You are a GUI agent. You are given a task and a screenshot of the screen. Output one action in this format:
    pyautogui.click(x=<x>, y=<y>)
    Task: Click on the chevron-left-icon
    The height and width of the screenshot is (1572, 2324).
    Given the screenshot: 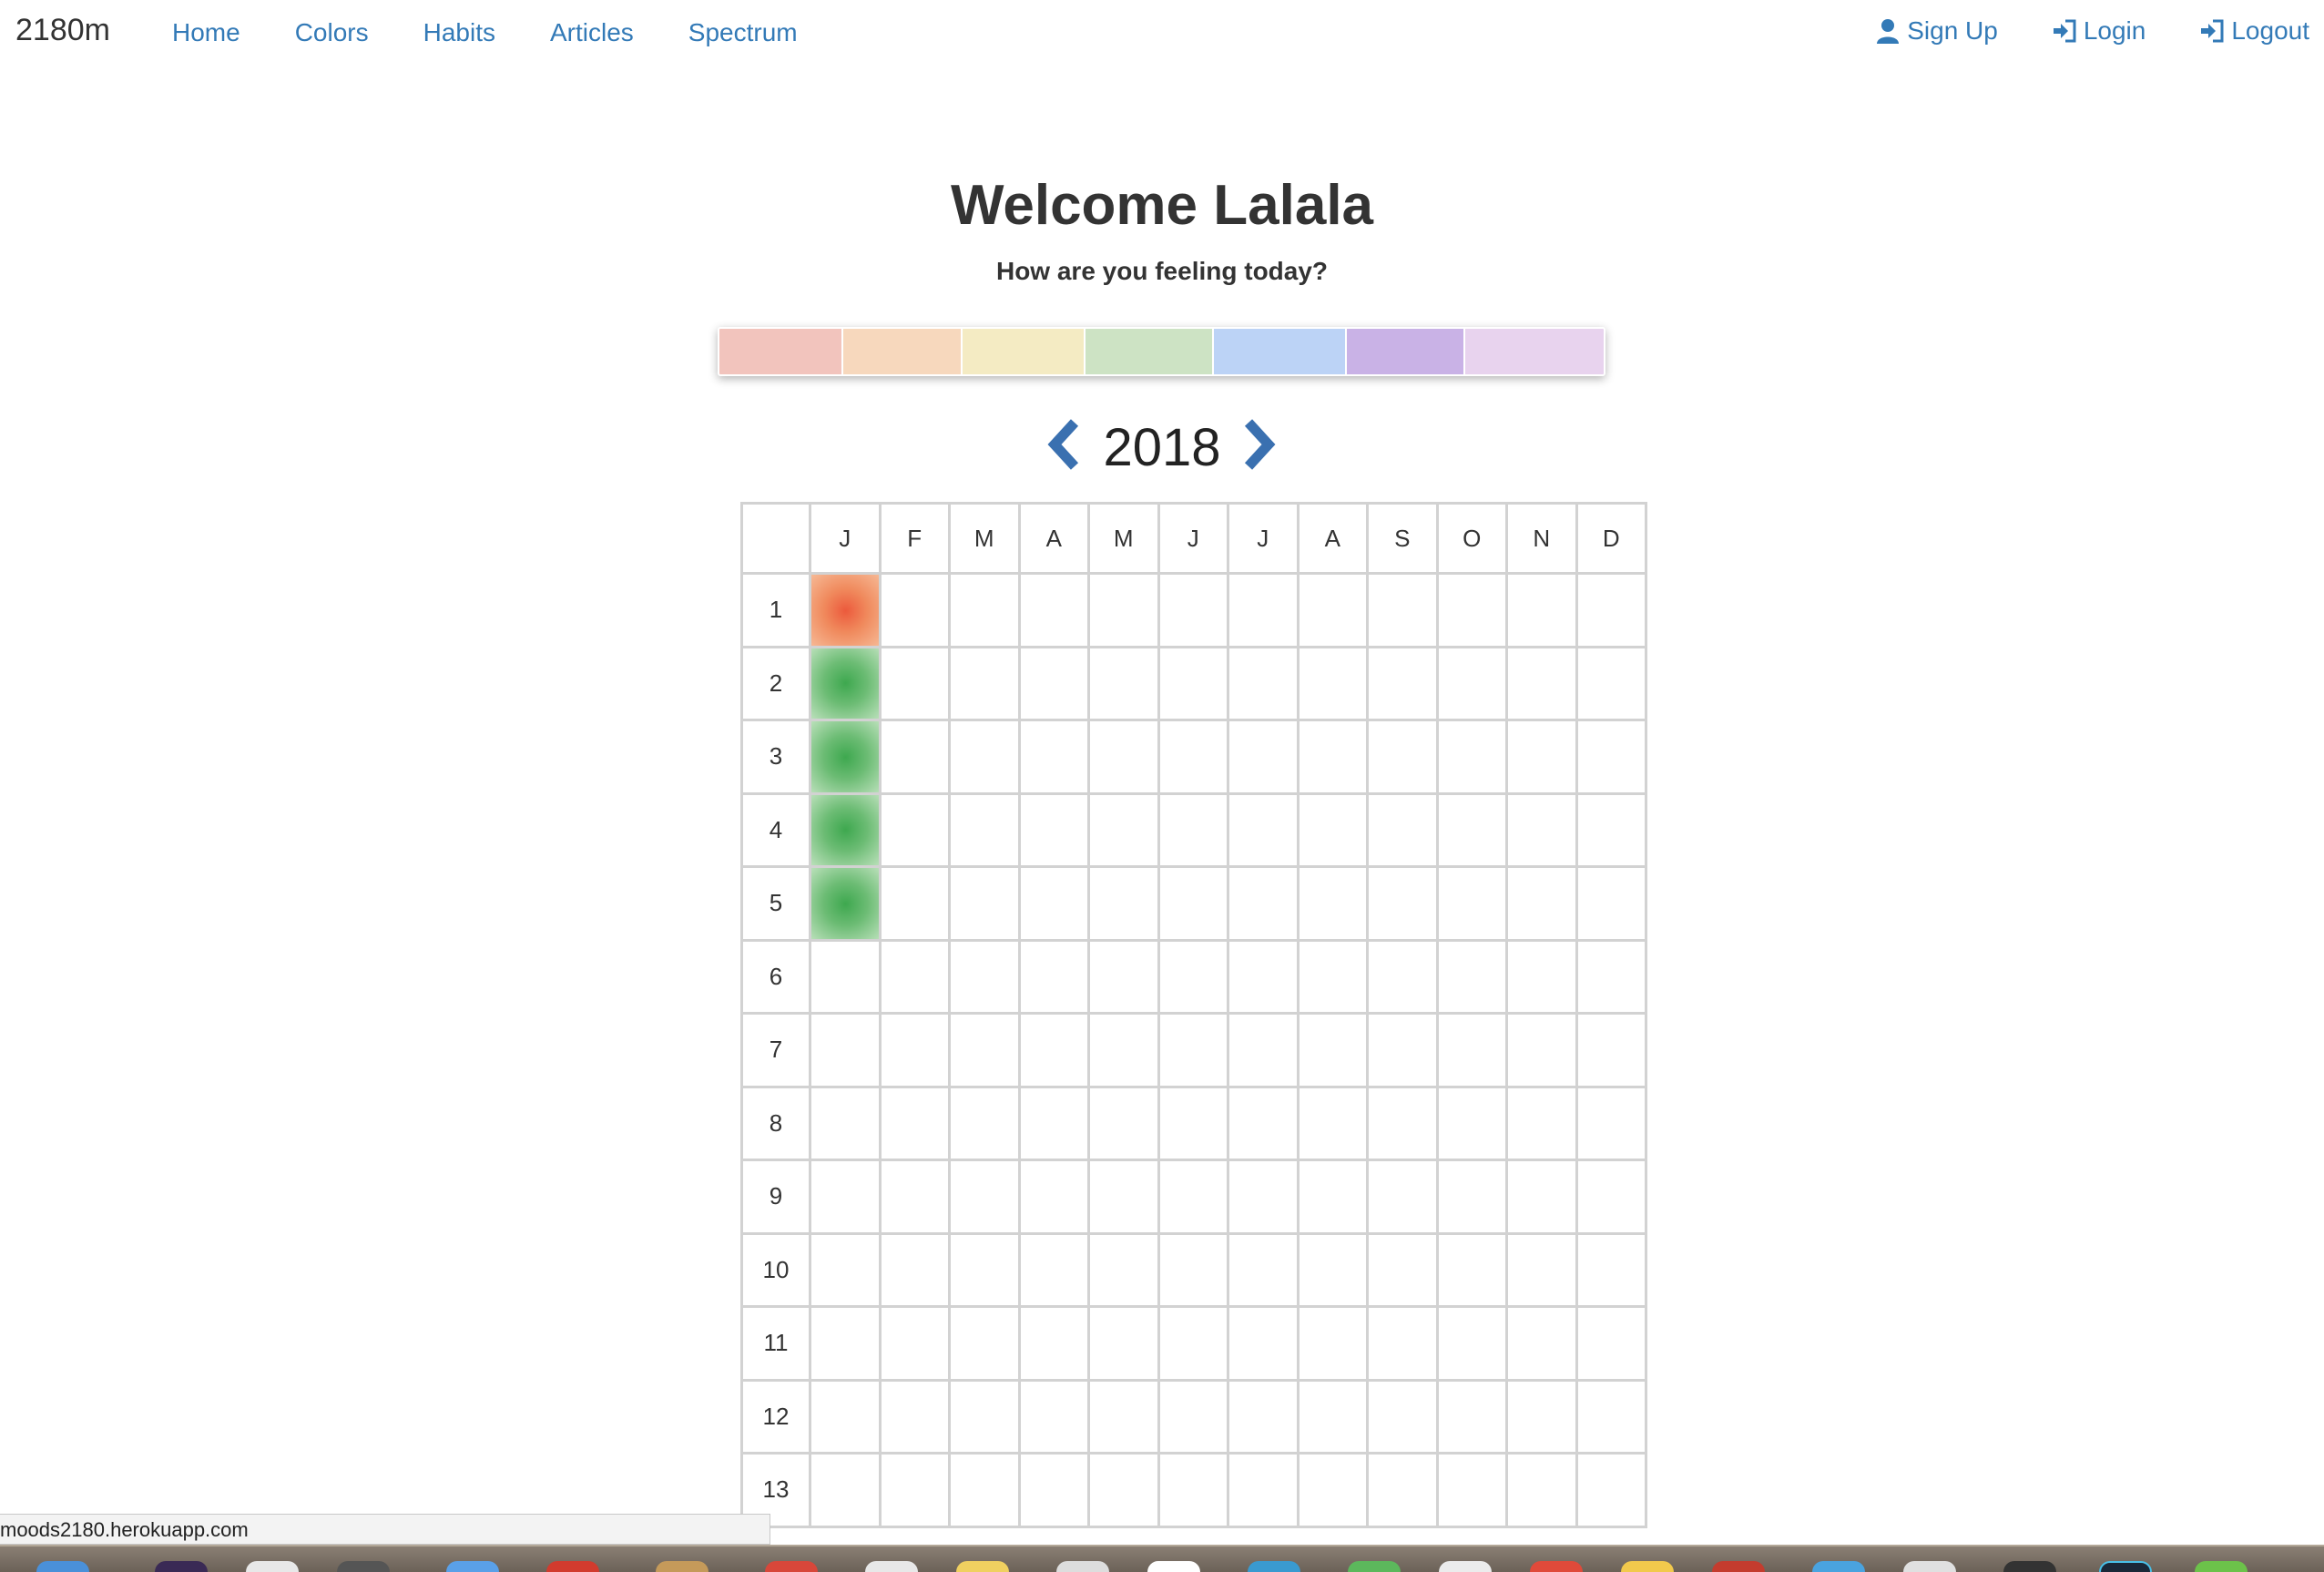 What is the action you would take?
    pyautogui.click(x=1062, y=445)
    